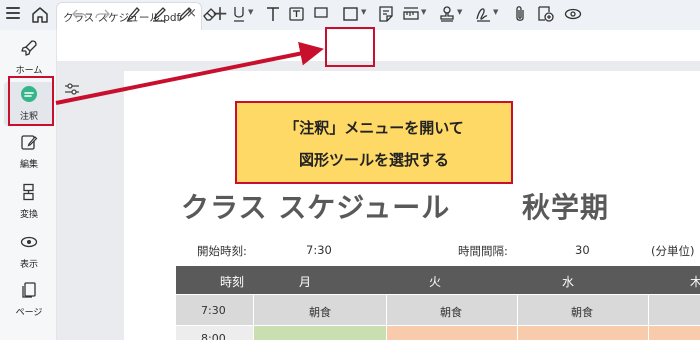 The width and height of the screenshot is (700, 340). What do you see at coordinates (29, 152) in the screenshot?
I see `sidebar-item-edit: 編集` at bounding box center [29, 152].